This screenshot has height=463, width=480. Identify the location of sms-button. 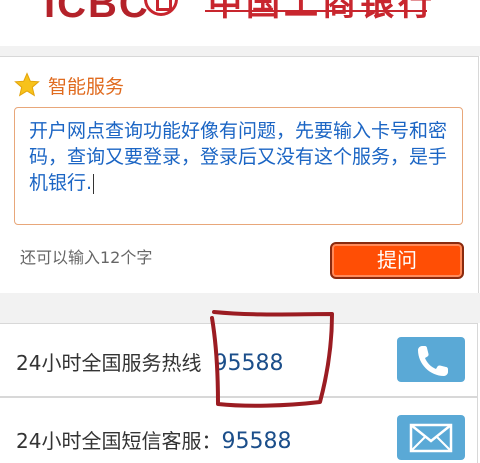
(431, 437).